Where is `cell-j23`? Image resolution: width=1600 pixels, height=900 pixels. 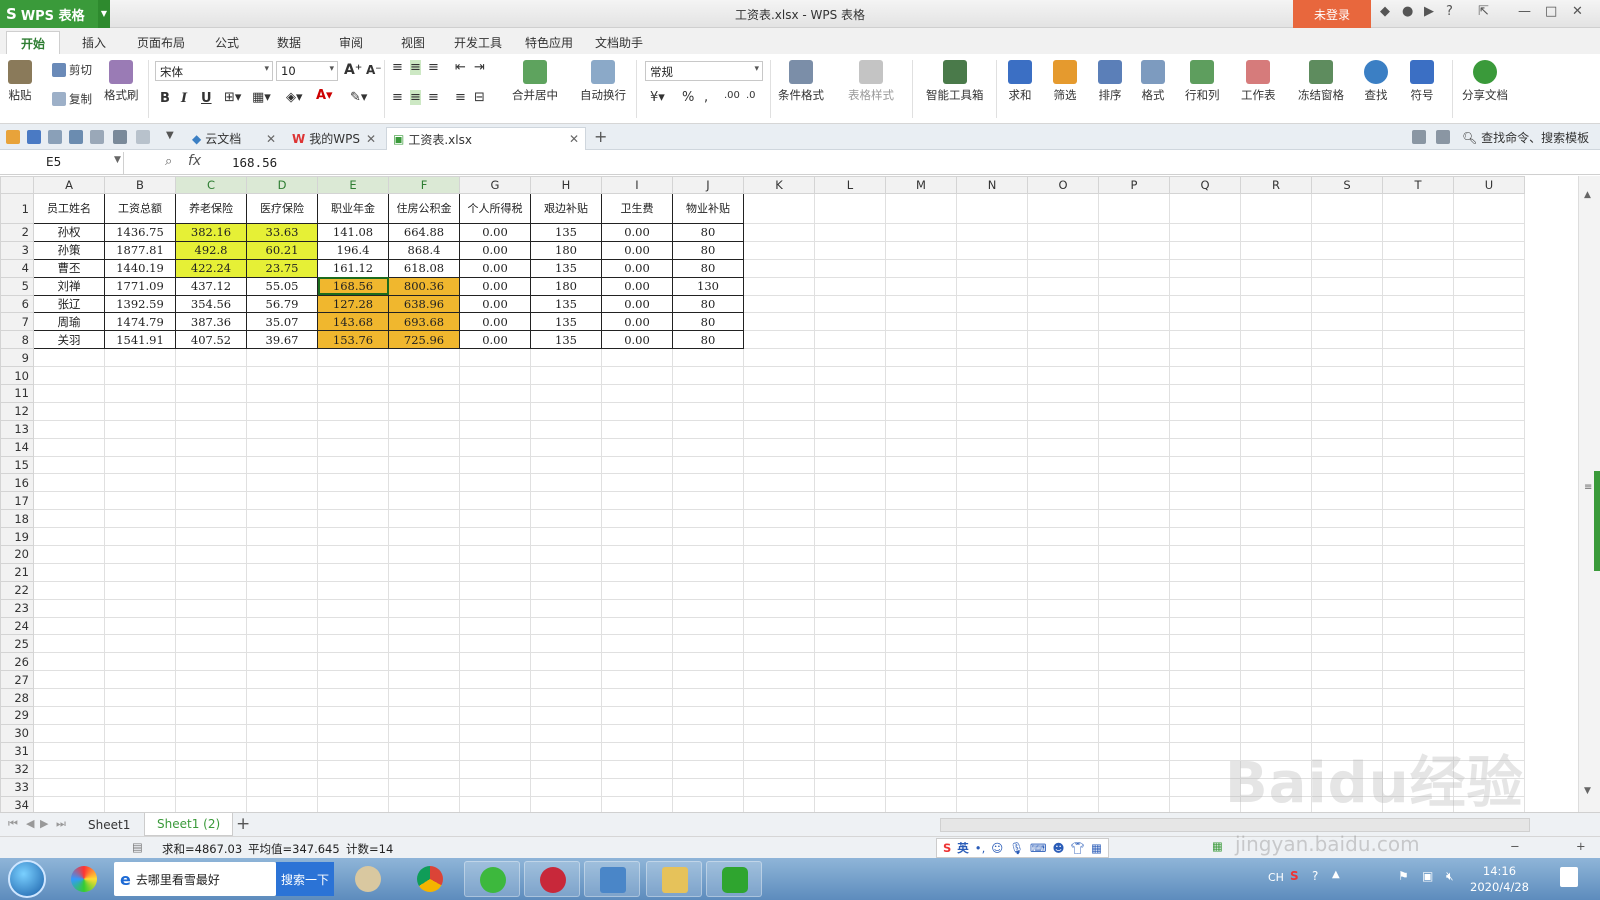 cell-j23 is located at coordinates (708, 608).